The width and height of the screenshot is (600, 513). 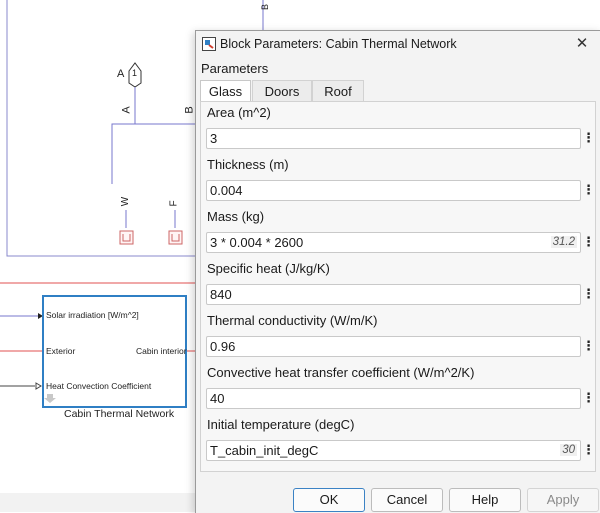 What do you see at coordinates (588, 449) in the screenshot?
I see `initial-temperature-menu-icon: ⋮` at bounding box center [588, 449].